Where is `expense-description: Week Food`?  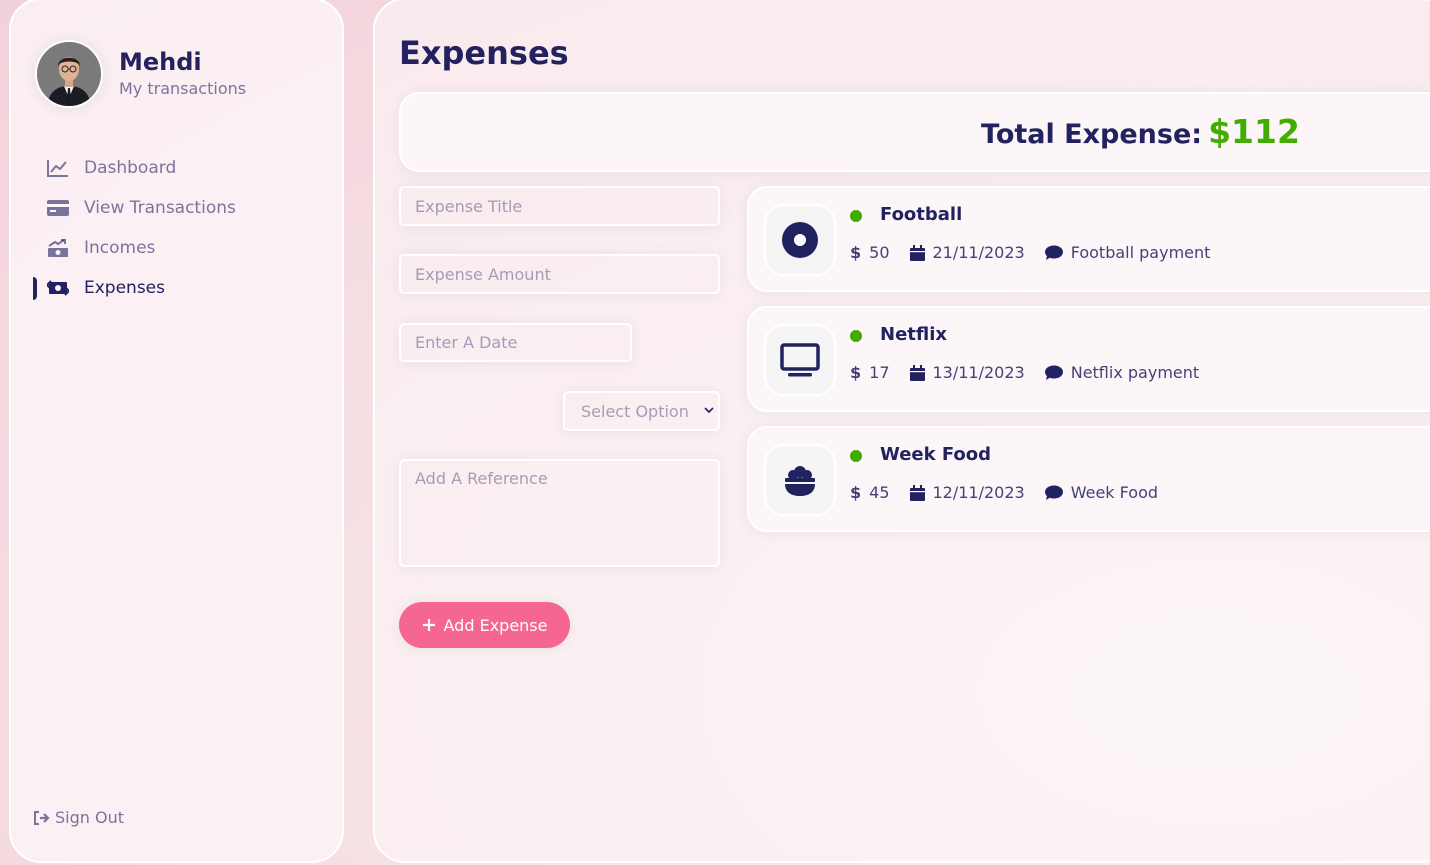
expense-description: Week Food is located at coordinates (1101, 492).